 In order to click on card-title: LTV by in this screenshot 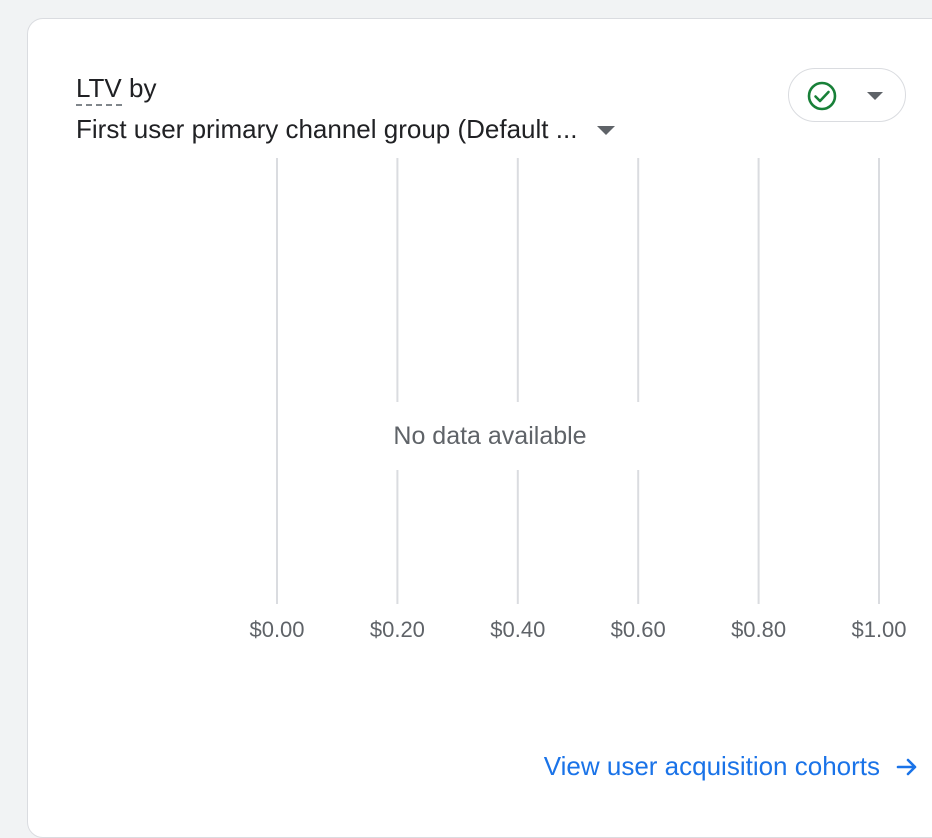, I will do `click(116, 89)`.